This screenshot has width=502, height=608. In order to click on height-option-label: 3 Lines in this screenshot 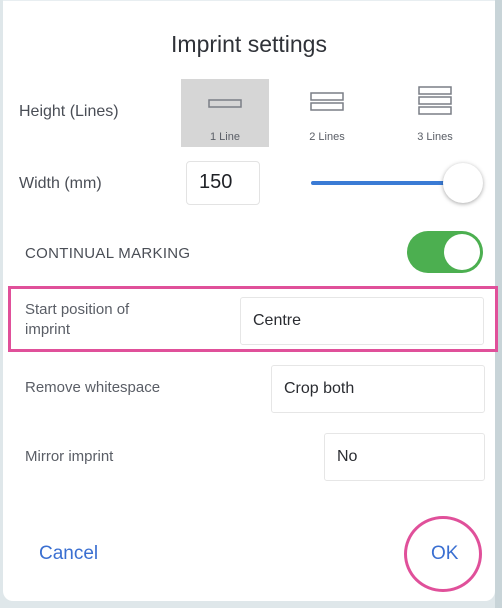, I will do `click(435, 137)`.